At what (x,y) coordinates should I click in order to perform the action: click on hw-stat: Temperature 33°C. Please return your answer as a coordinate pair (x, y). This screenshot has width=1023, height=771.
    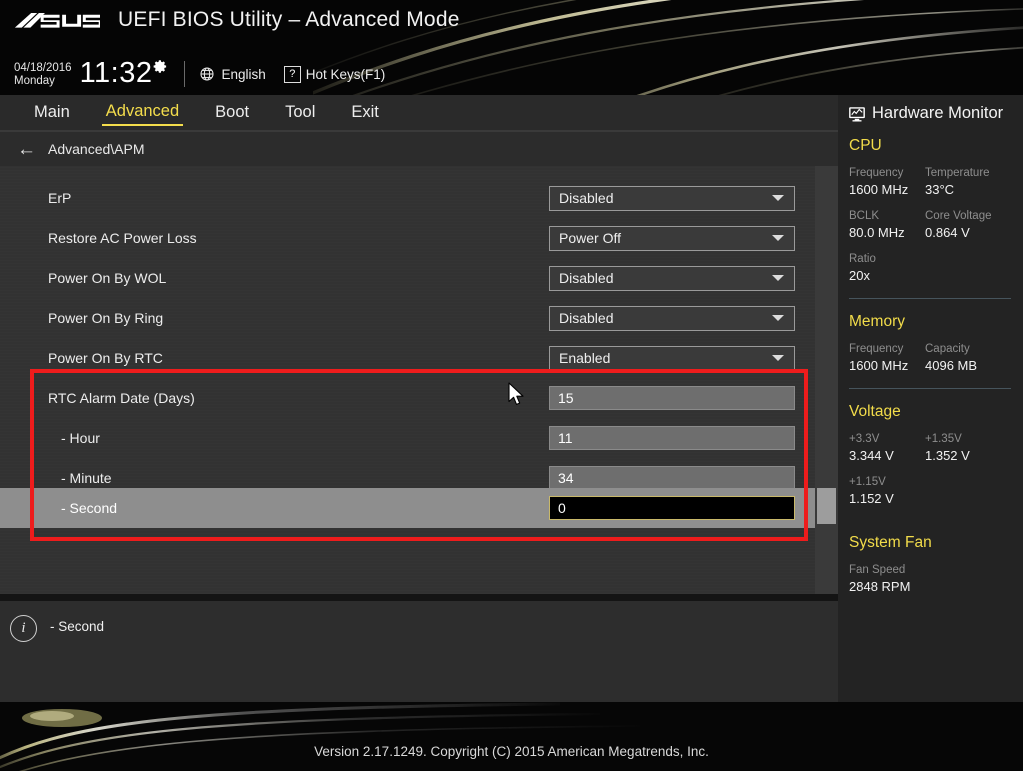
    Looking at the image, I should click on (963, 182).